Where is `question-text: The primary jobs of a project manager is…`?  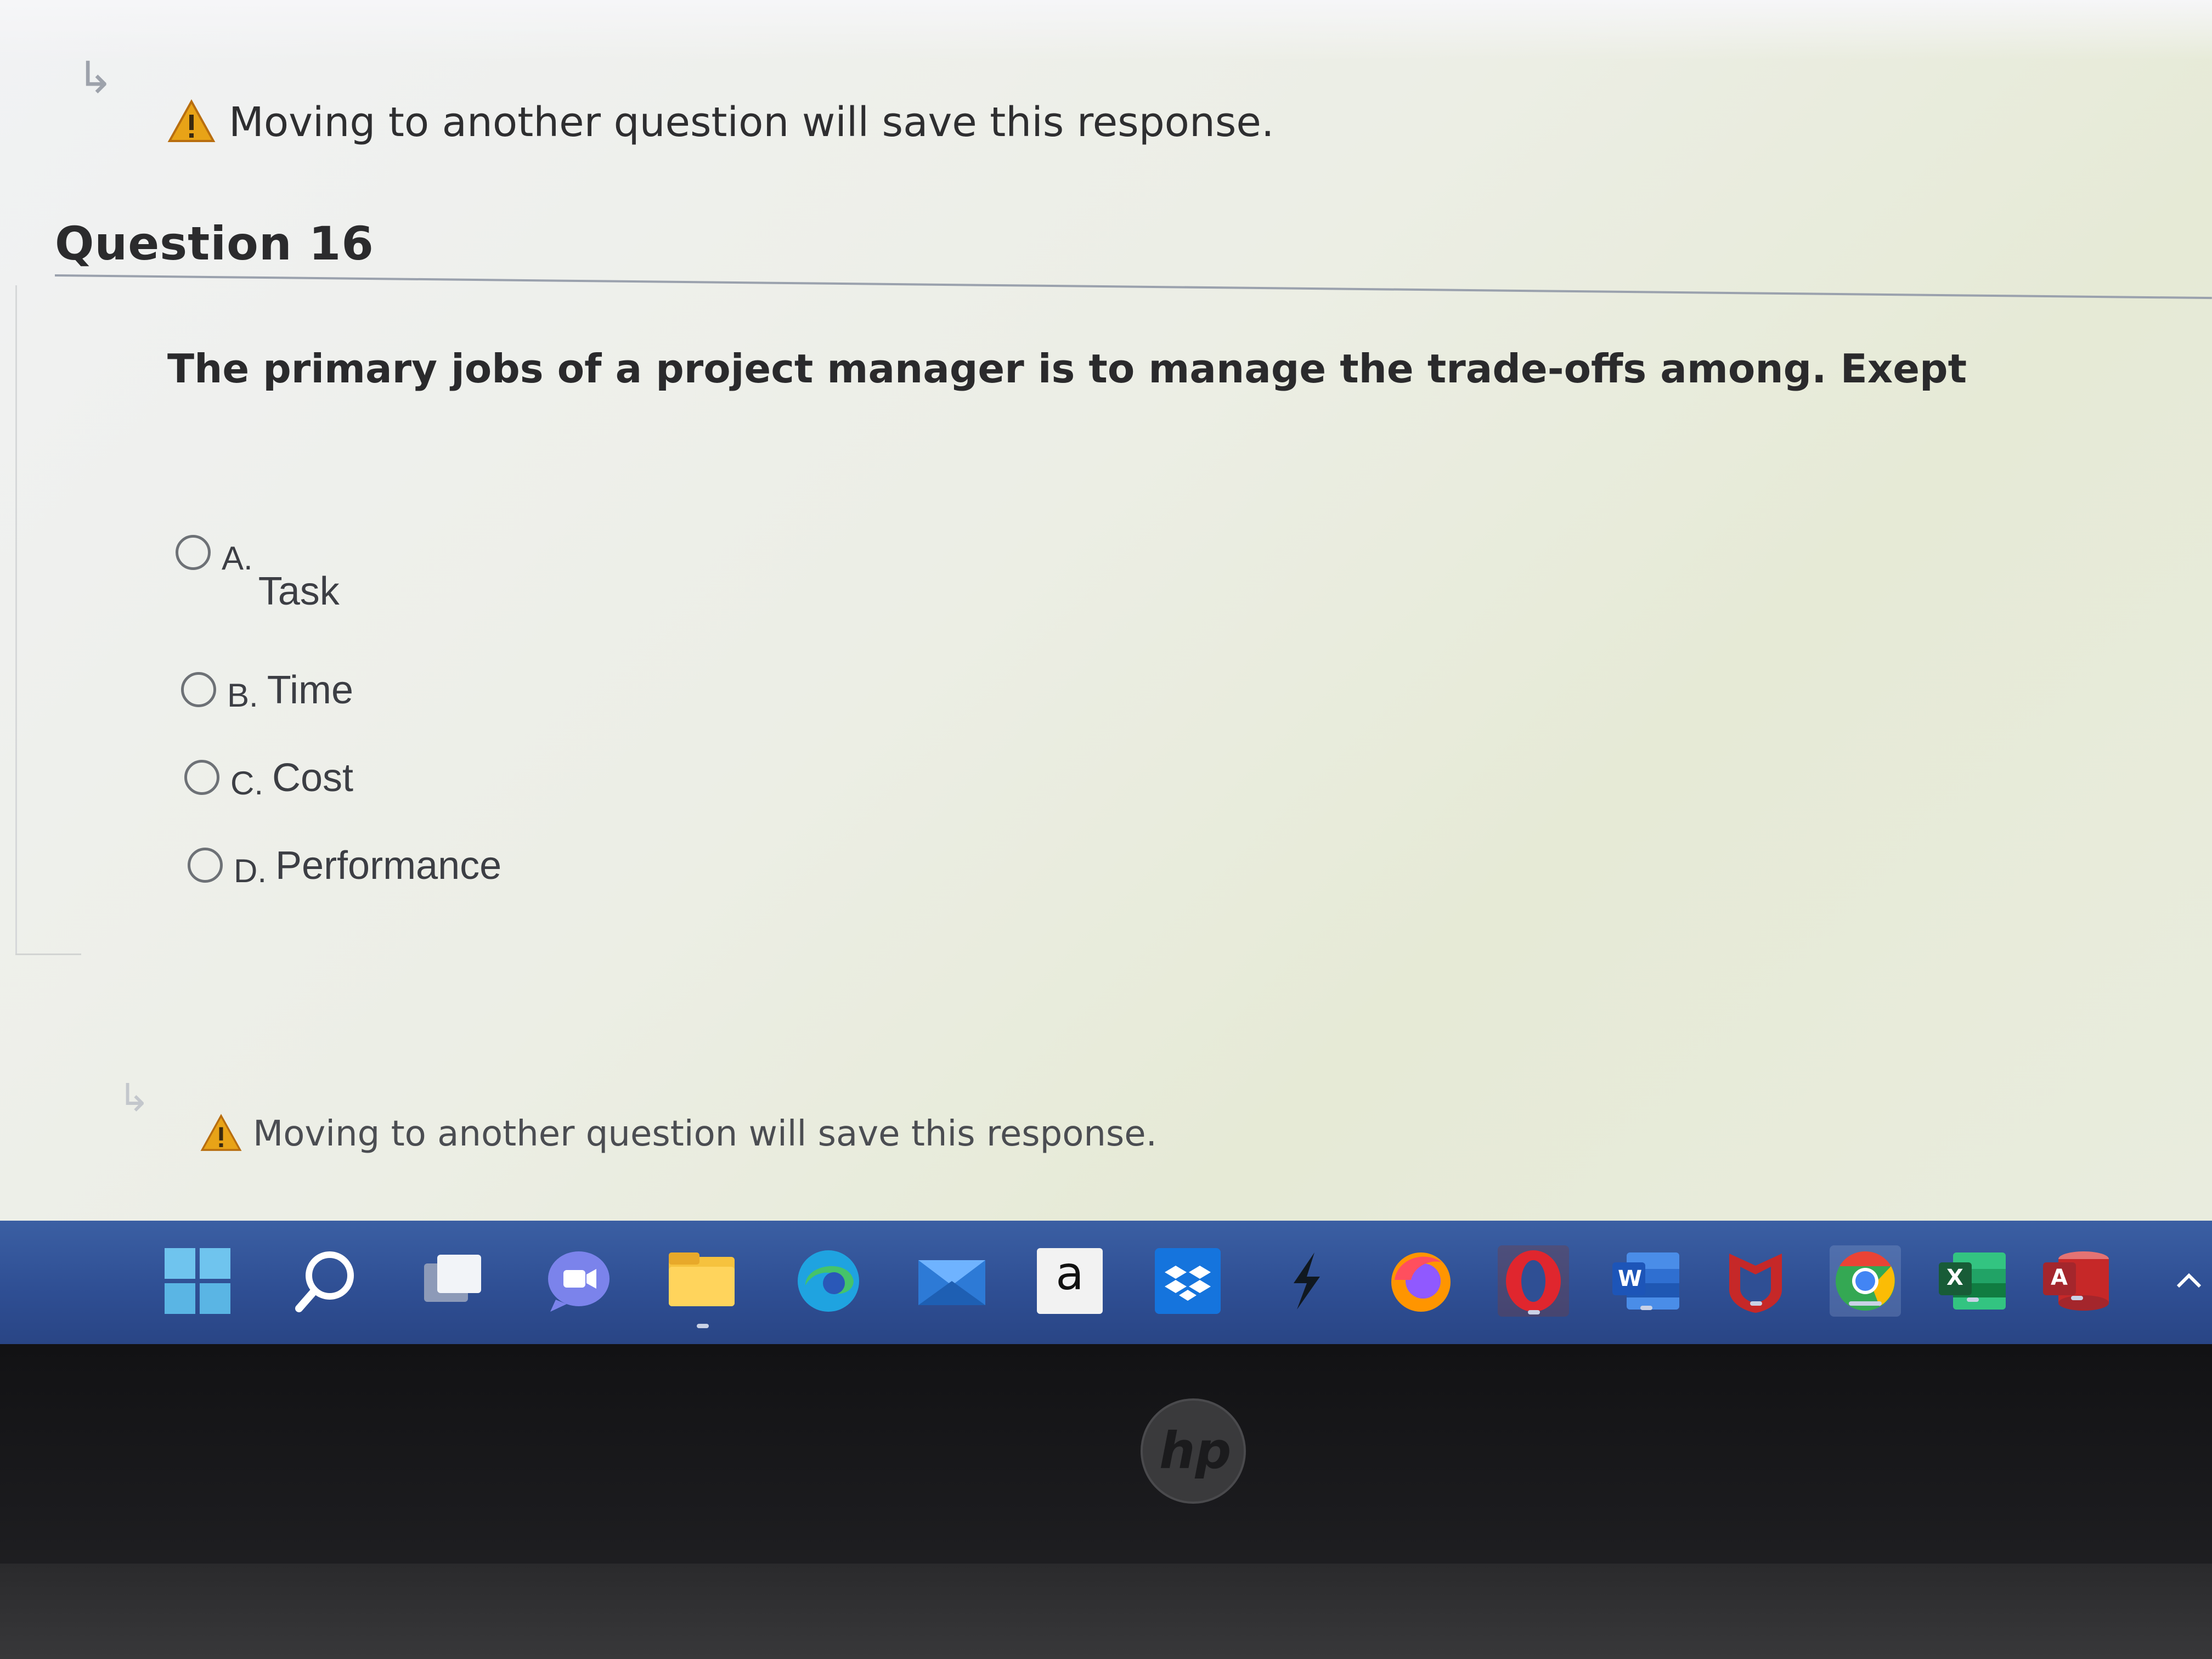
question-text: The primary jobs of a project manager is… is located at coordinates (1067, 369).